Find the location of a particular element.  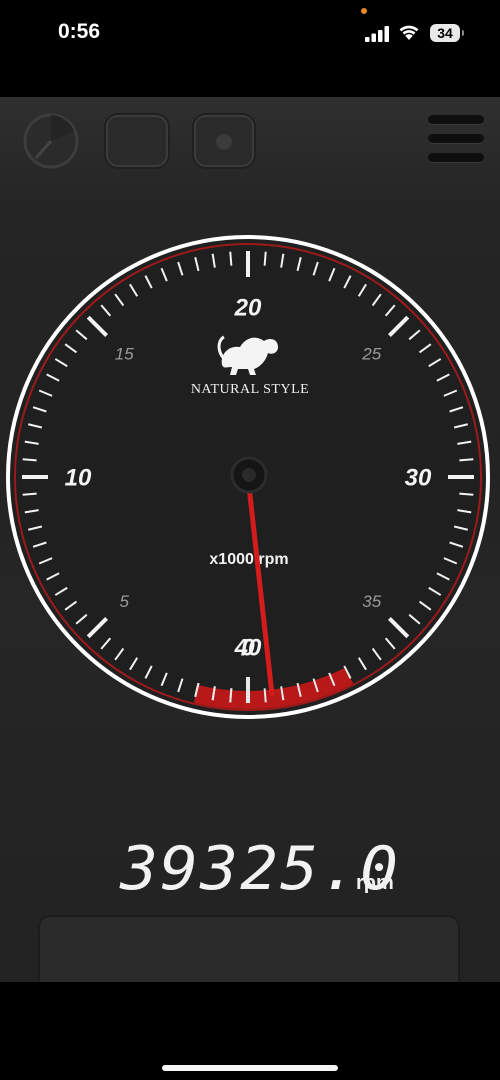

menu-button is located at coordinates (456, 139).